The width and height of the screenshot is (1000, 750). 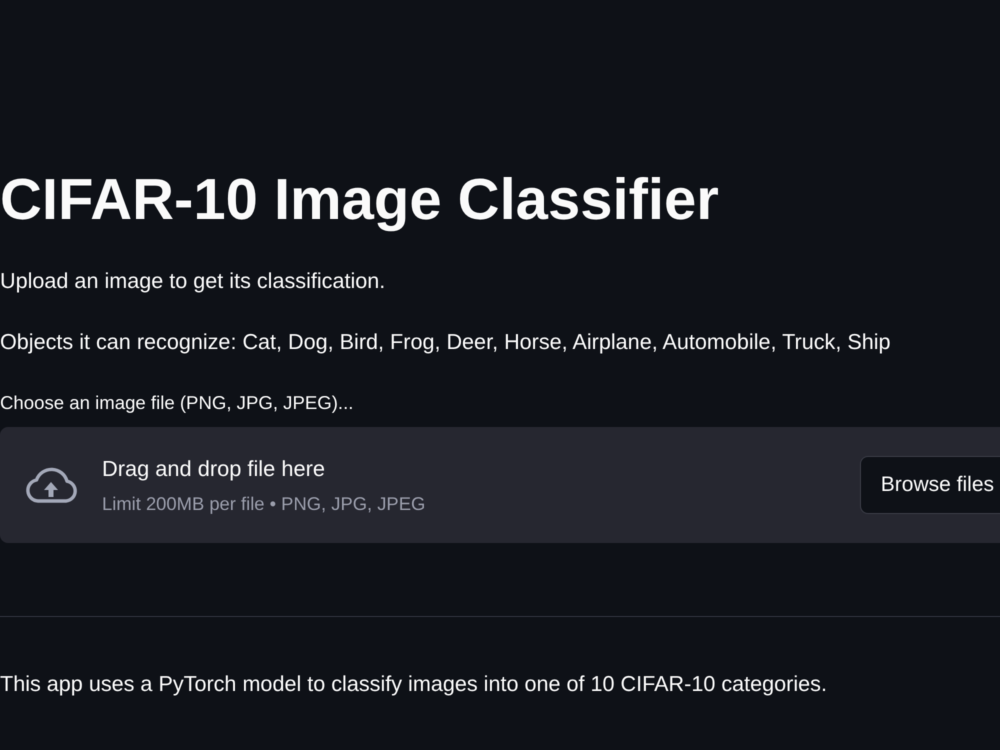 I want to click on browse-files-button: Browse files, so click(x=930, y=485).